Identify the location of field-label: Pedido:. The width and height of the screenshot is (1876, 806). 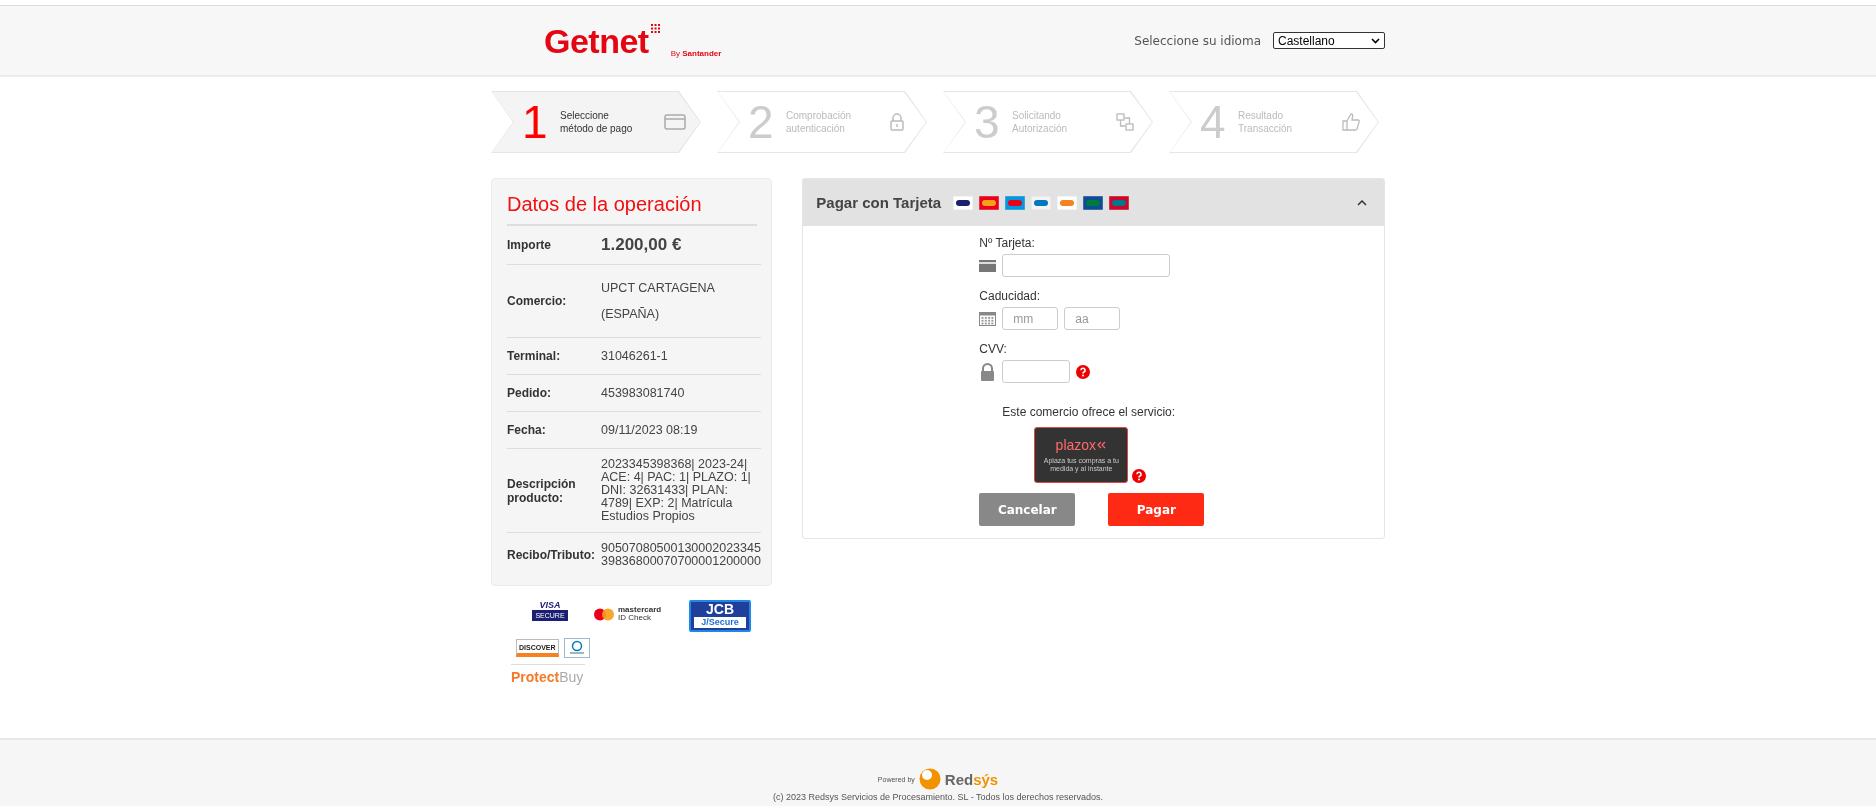
(529, 393).